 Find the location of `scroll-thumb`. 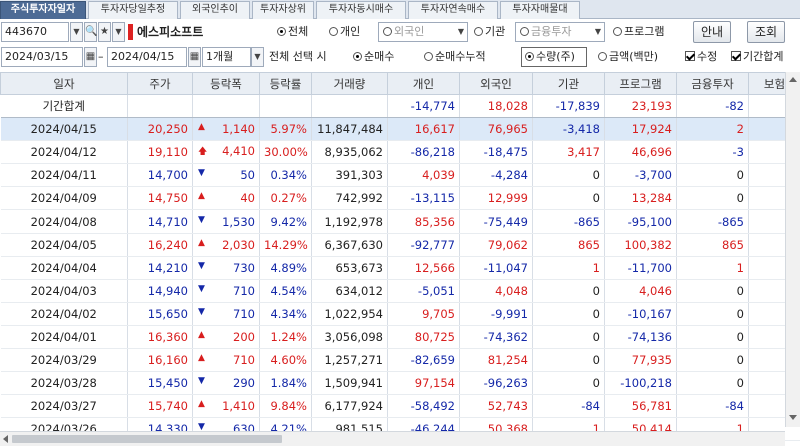

scroll-thumb is located at coordinates (147, 439).